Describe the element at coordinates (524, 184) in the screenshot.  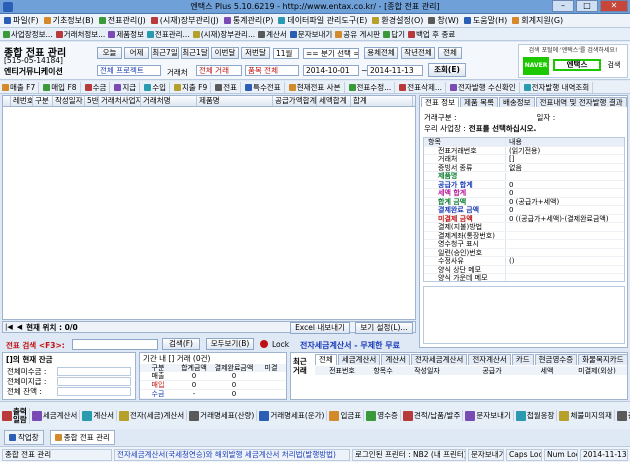
I see `property-row: 공급가 합계 0` at that location.